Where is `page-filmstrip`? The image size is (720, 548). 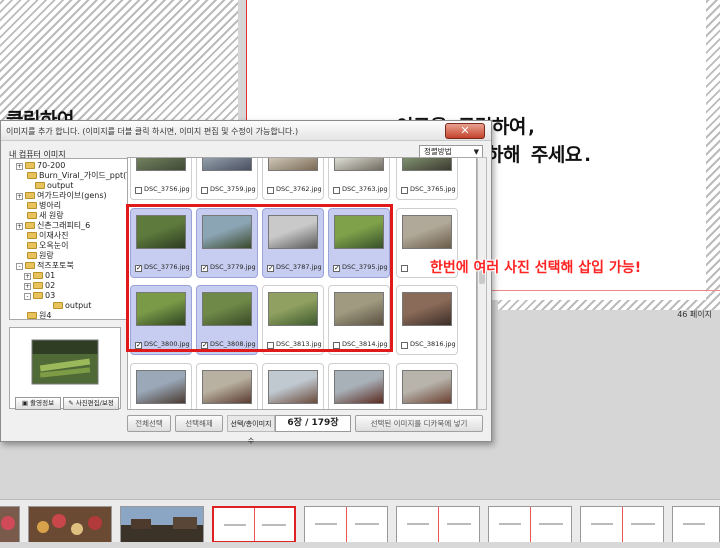
page-filmstrip is located at coordinates (360, 523).